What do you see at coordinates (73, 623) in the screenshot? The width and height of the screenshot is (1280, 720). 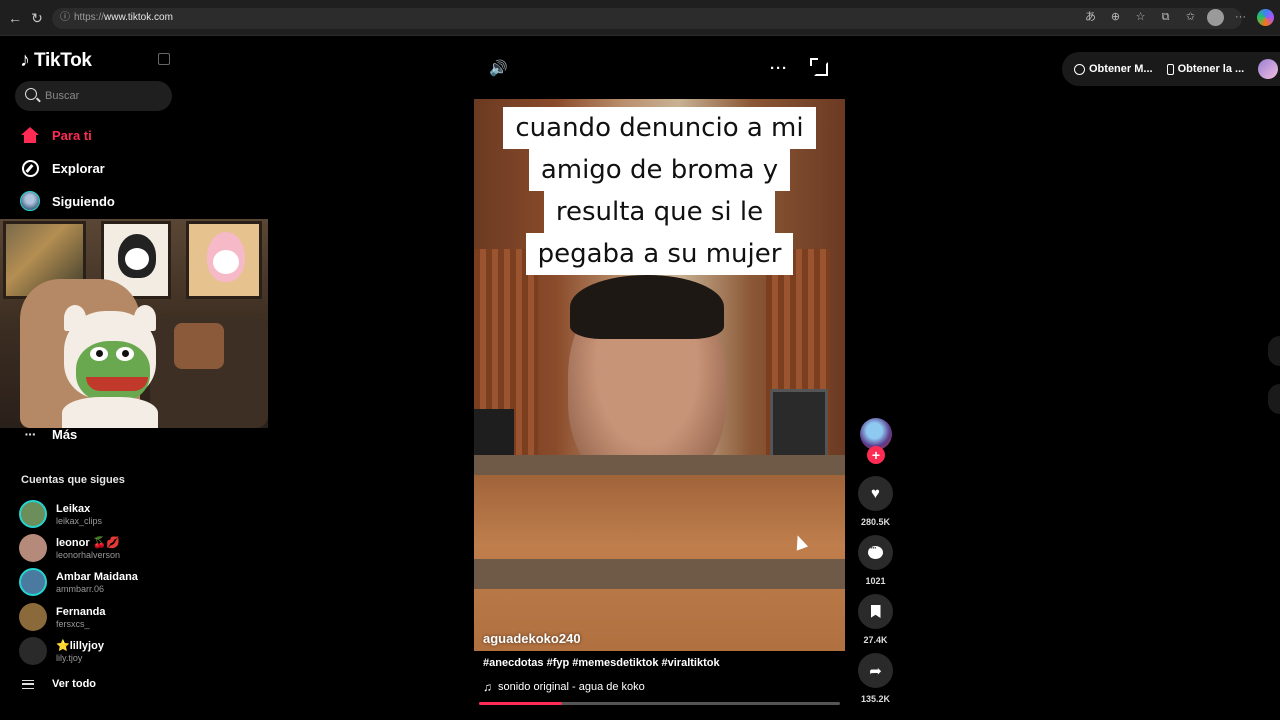 I see `account-handle: fersxcs_` at bounding box center [73, 623].